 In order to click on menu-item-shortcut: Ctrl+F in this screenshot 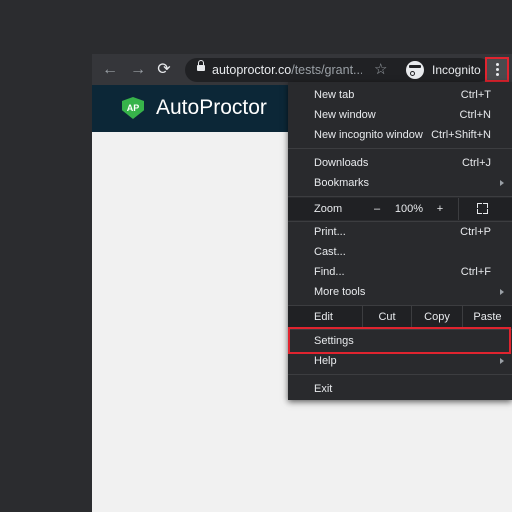, I will do `click(475, 272)`.